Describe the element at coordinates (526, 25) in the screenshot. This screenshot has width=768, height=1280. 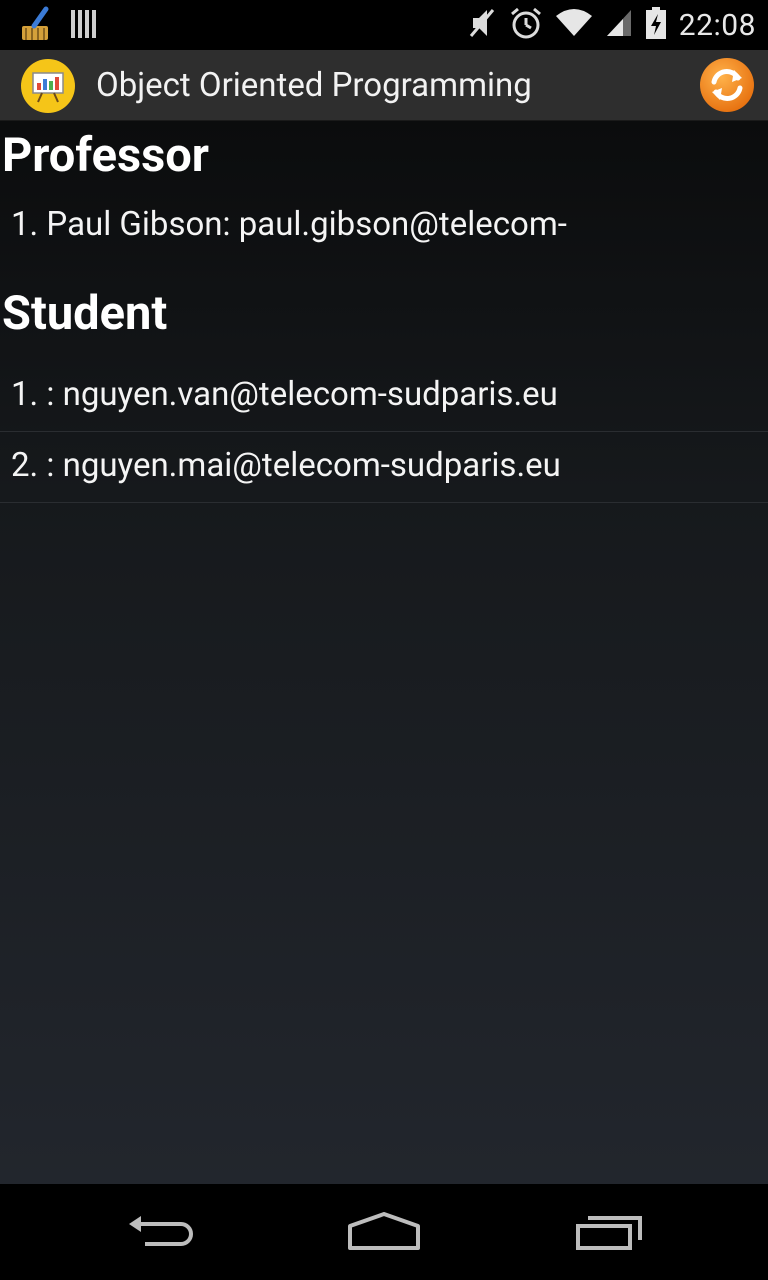
I see `alarm-icon` at that location.